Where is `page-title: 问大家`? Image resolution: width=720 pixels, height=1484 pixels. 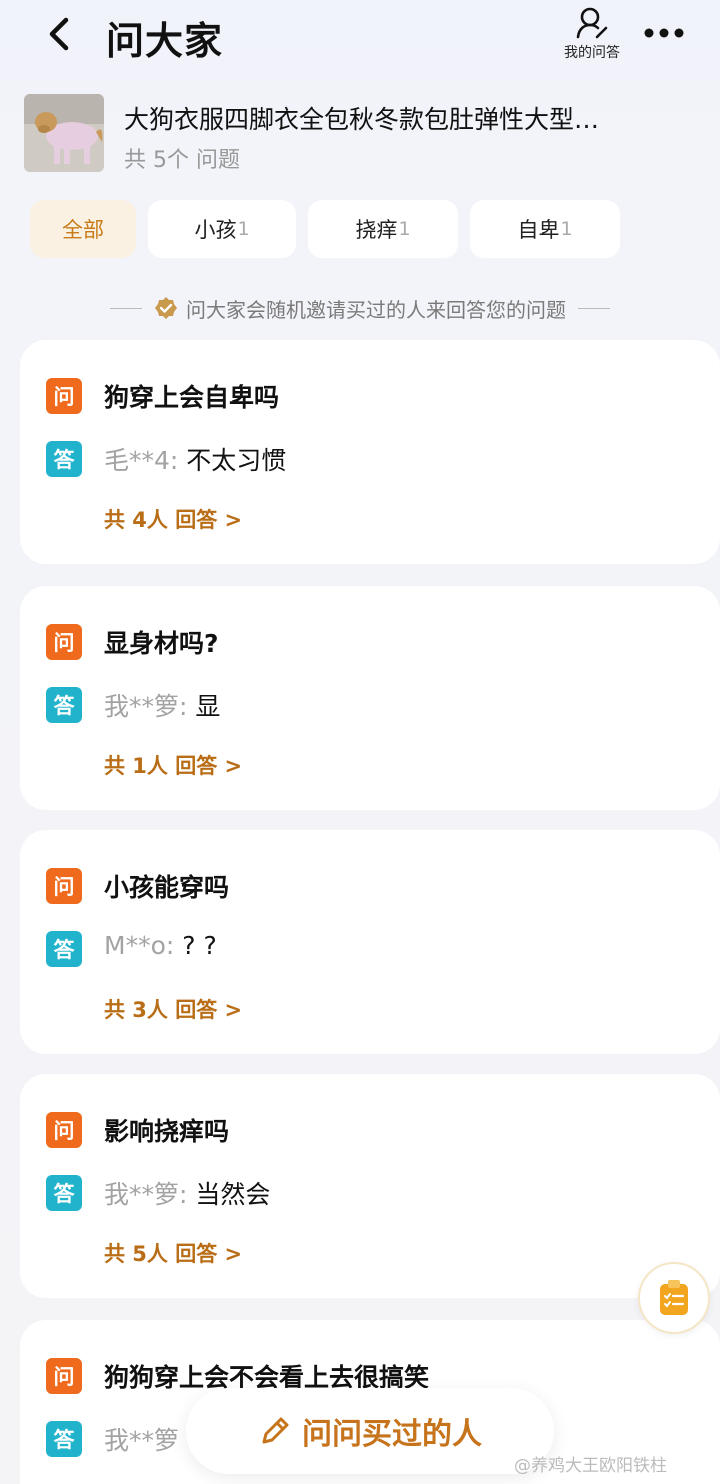 page-title: 问大家 is located at coordinates (165, 41).